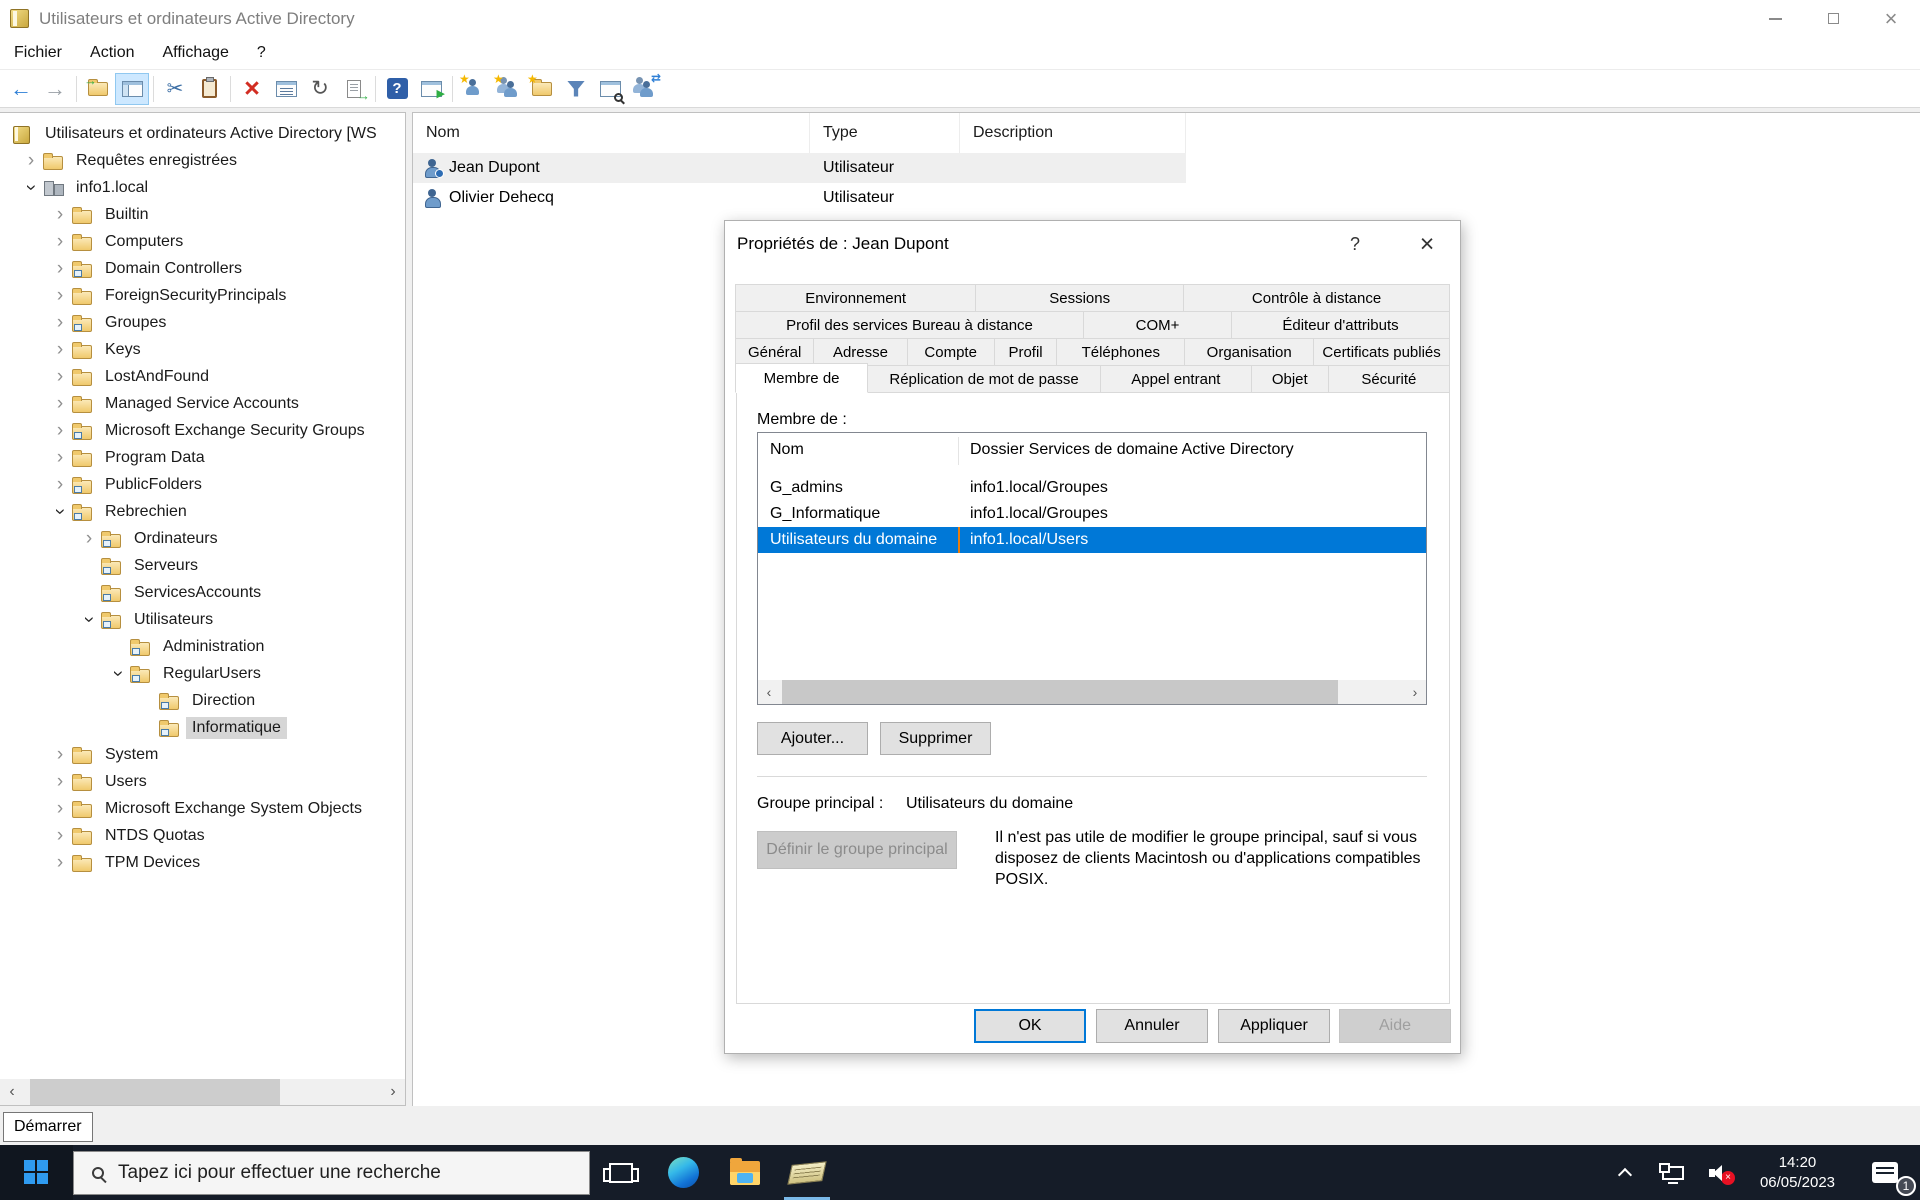 The image size is (1920, 1200). Describe the element at coordinates (112, 53) in the screenshot. I see `menu-action: Action` at that location.